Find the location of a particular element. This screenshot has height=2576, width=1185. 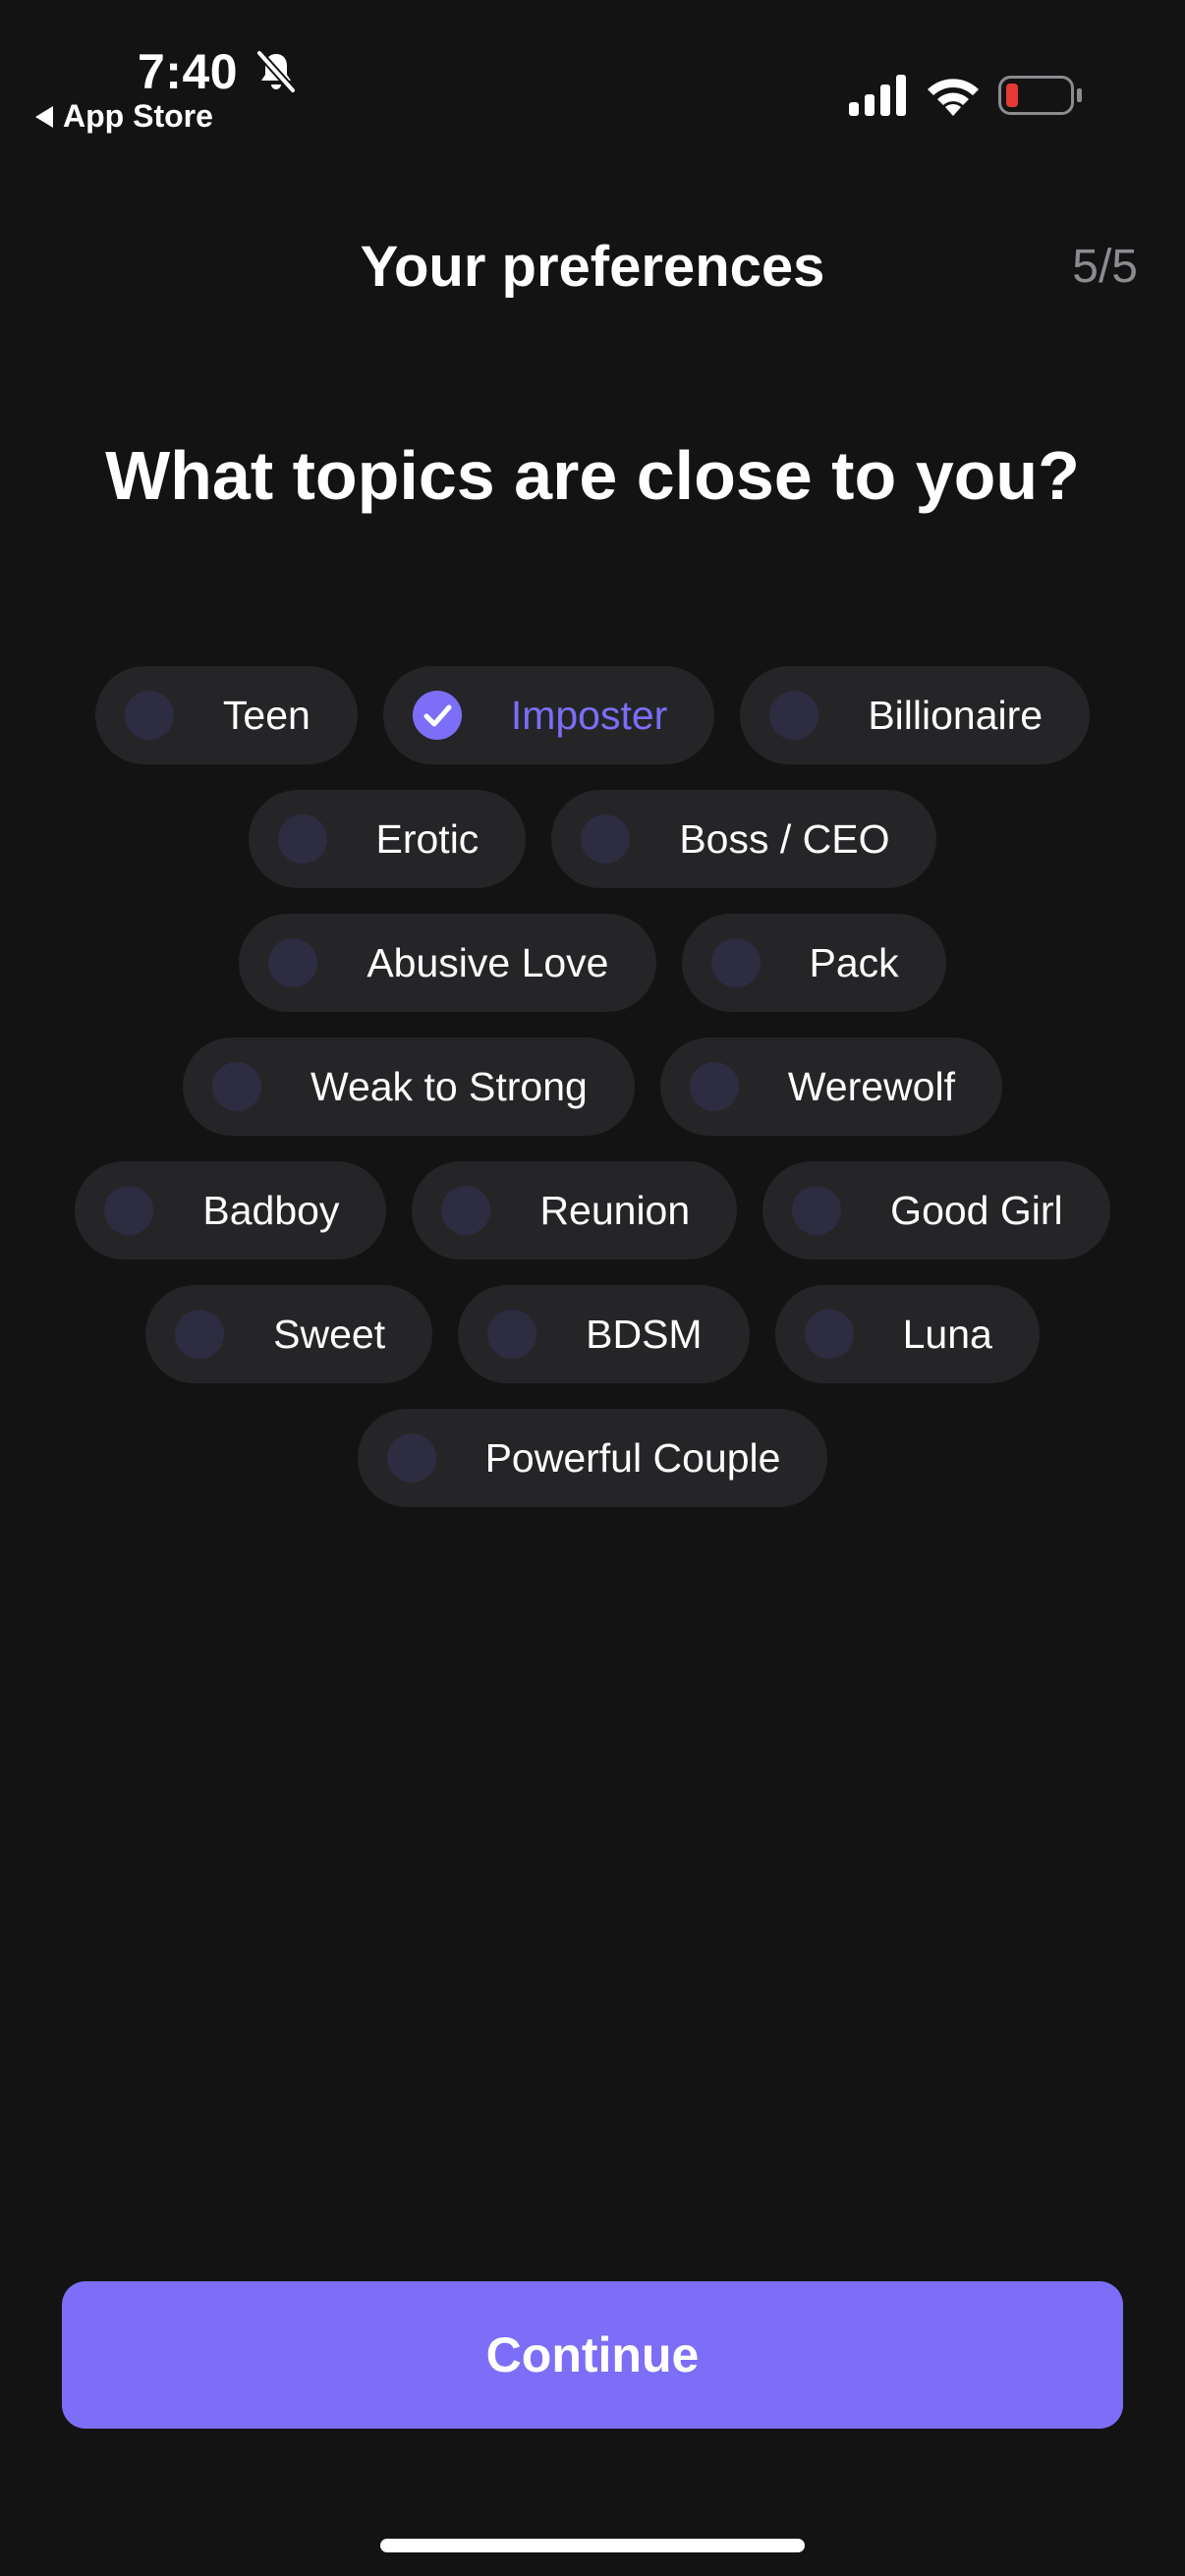

chip-row: Teen Imposter Billionaire is located at coordinates (592, 715).